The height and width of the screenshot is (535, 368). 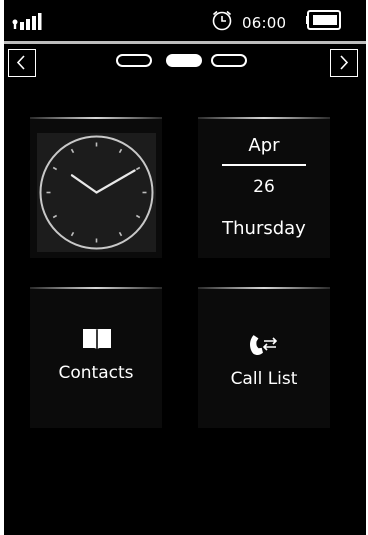 What do you see at coordinates (264, 357) in the screenshot?
I see `call-list-tile: Call List` at bounding box center [264, 357].